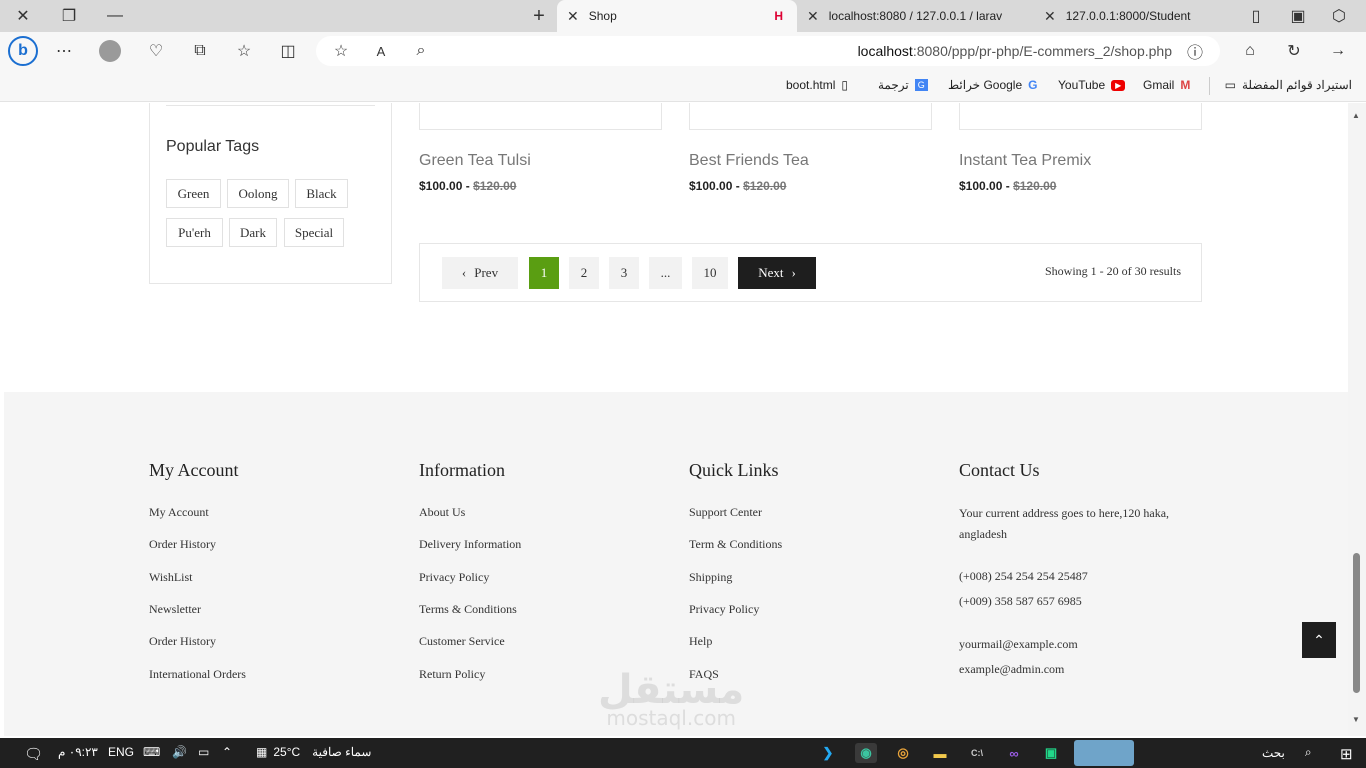  I want to click on site-info-icon: ⓘ, so click(1195, 51).